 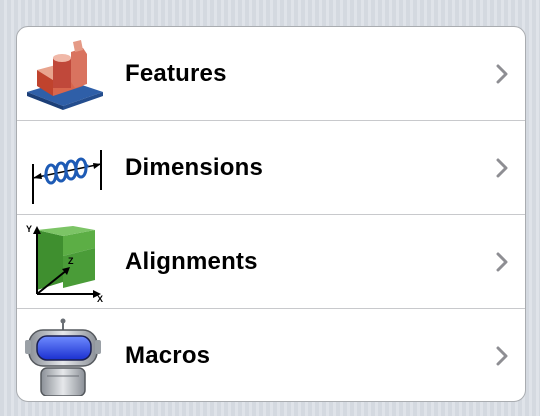 What do you see at coordinates (64, 262) in the screenshot?
I see `alignments-icon: Y X Z` at bounding box center [64, 262].